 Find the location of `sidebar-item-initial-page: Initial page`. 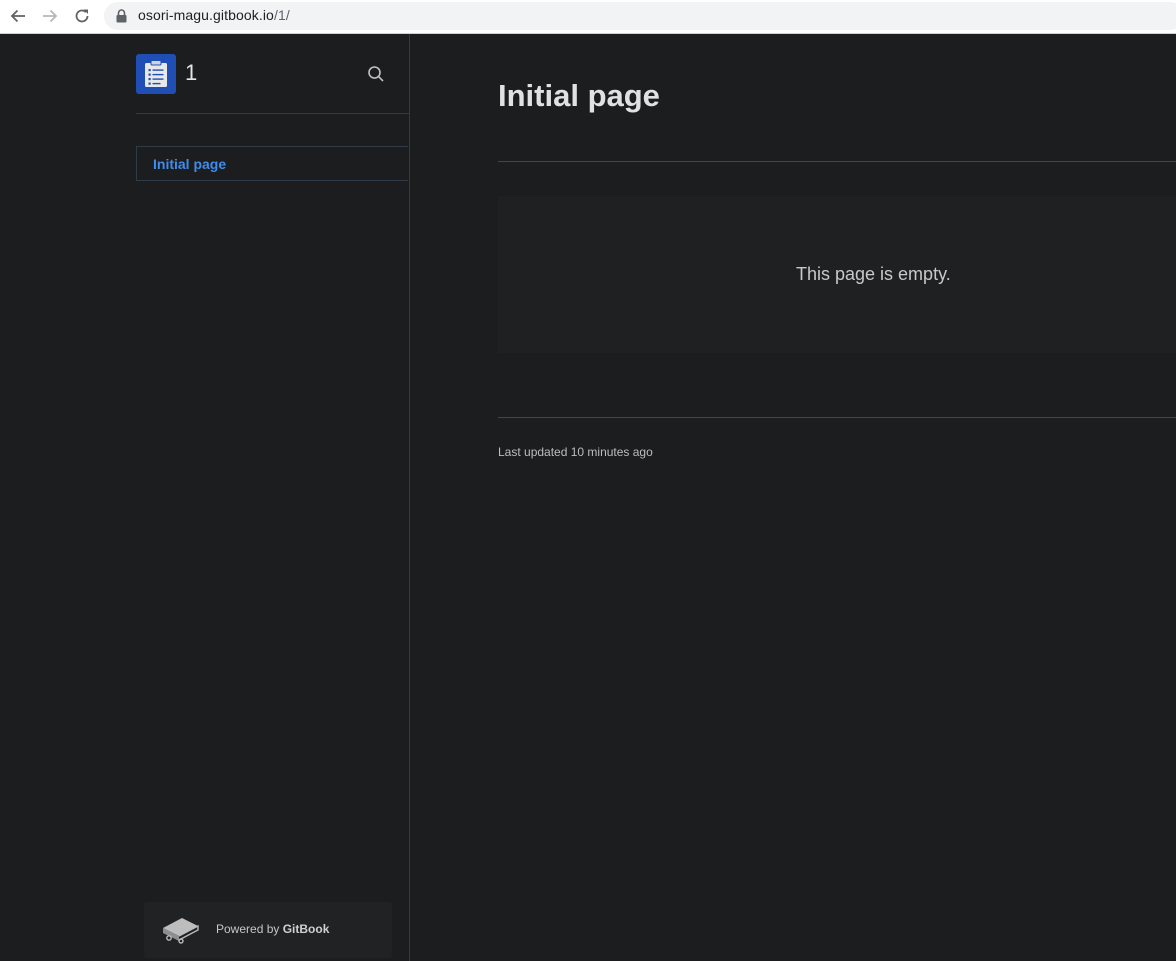

sidebar-item-initial-page: Initial page is located at coordinates (272, 163).